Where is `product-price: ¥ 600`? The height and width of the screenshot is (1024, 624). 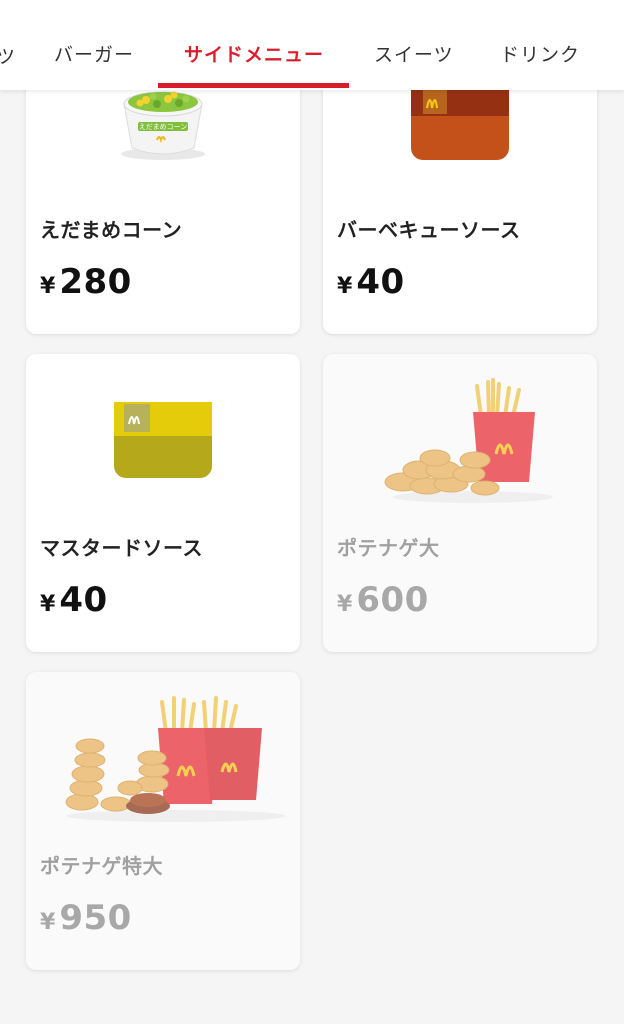 product-price: ¥ 600 is located at coordinates (383, 600).